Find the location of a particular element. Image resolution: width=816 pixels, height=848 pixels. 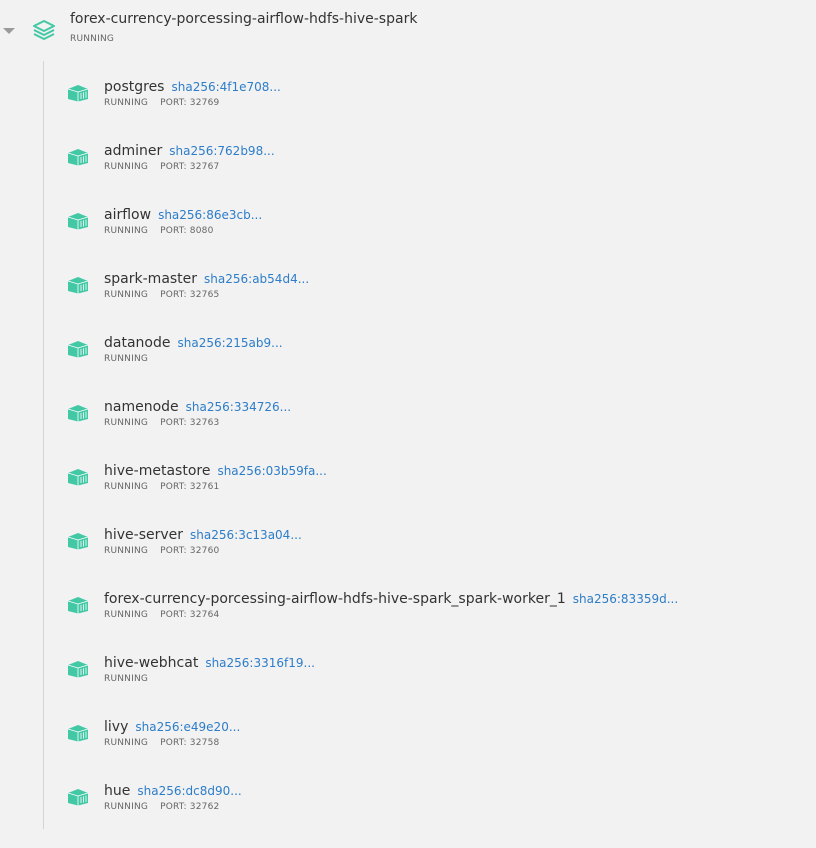

container-name: livy is located at coordinates (116, 727).